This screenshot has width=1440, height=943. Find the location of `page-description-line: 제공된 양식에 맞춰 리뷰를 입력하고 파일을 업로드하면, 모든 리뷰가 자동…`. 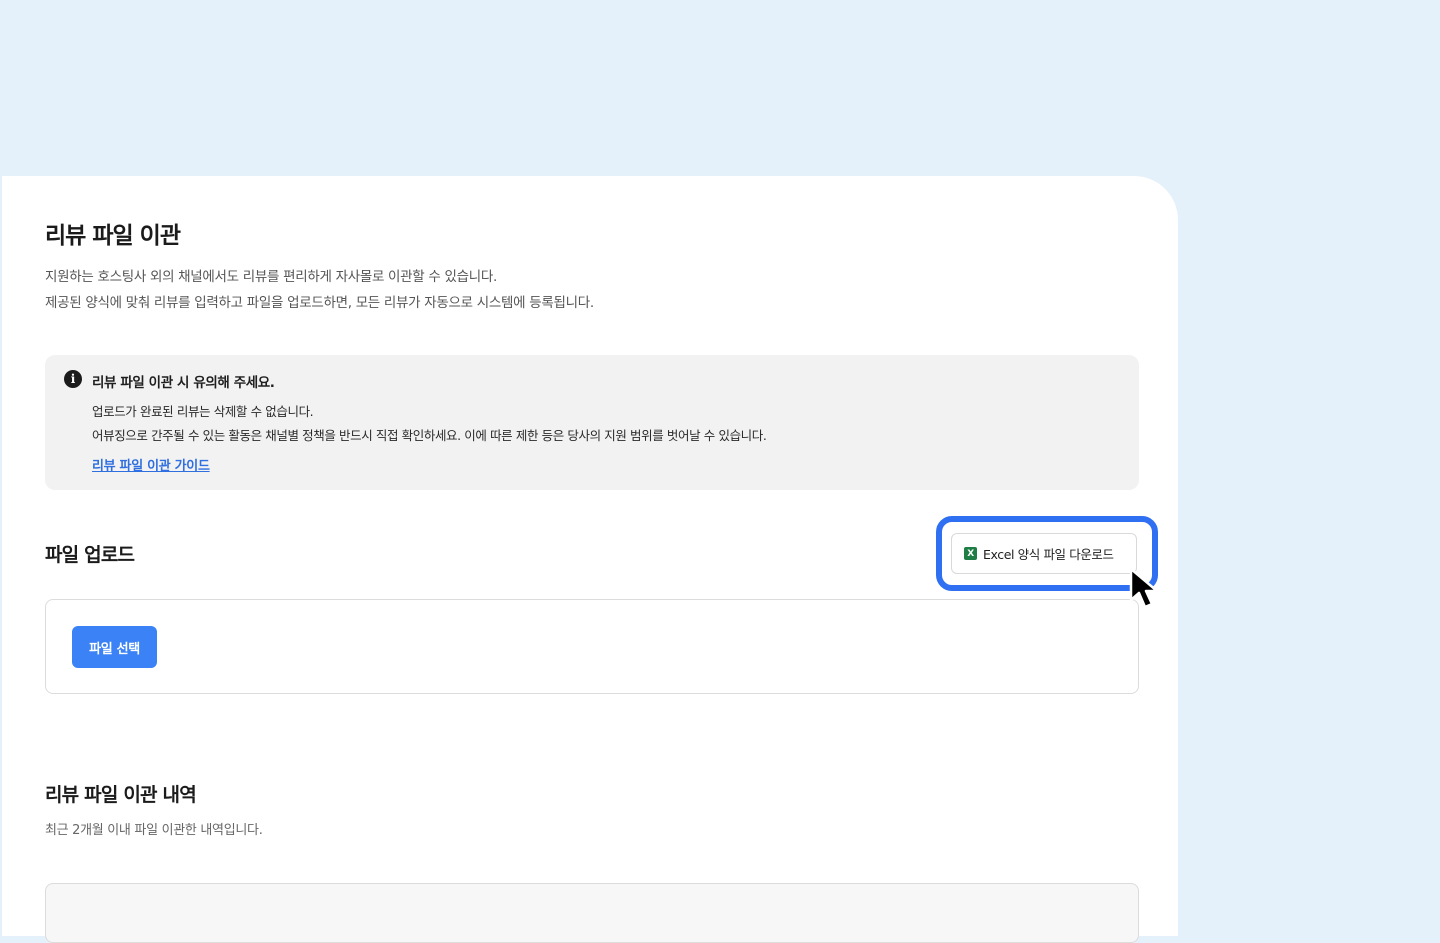

page-description-line: 제공된 양식에 맞춰 리뷰를 입력하고 파일을 업로드하면, 모든 리뷰가 자동… is located at coordinates (319, 303).